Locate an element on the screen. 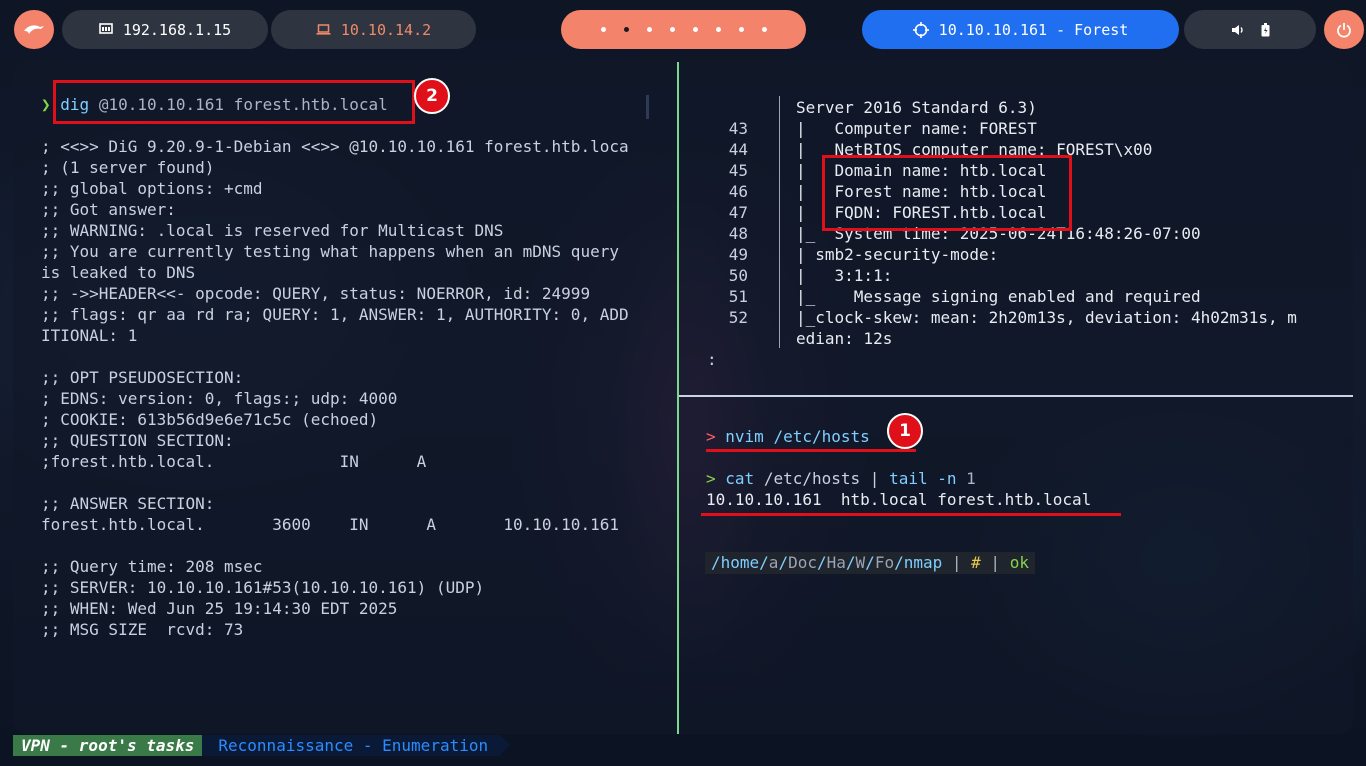 Image resolution: width=1366 pixels, height=766 pixels. volume-icon is located at coordinates (1238, 30).